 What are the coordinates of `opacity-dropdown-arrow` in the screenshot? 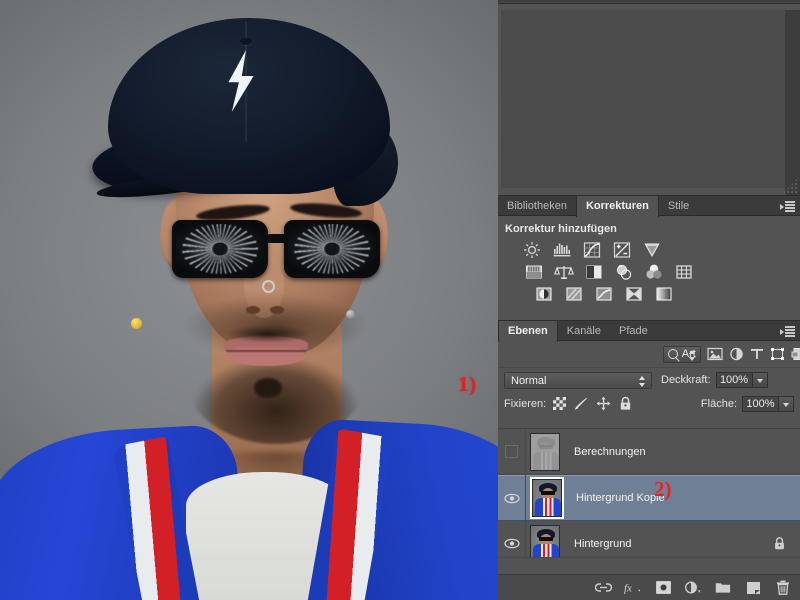 It's located at (760, 380).